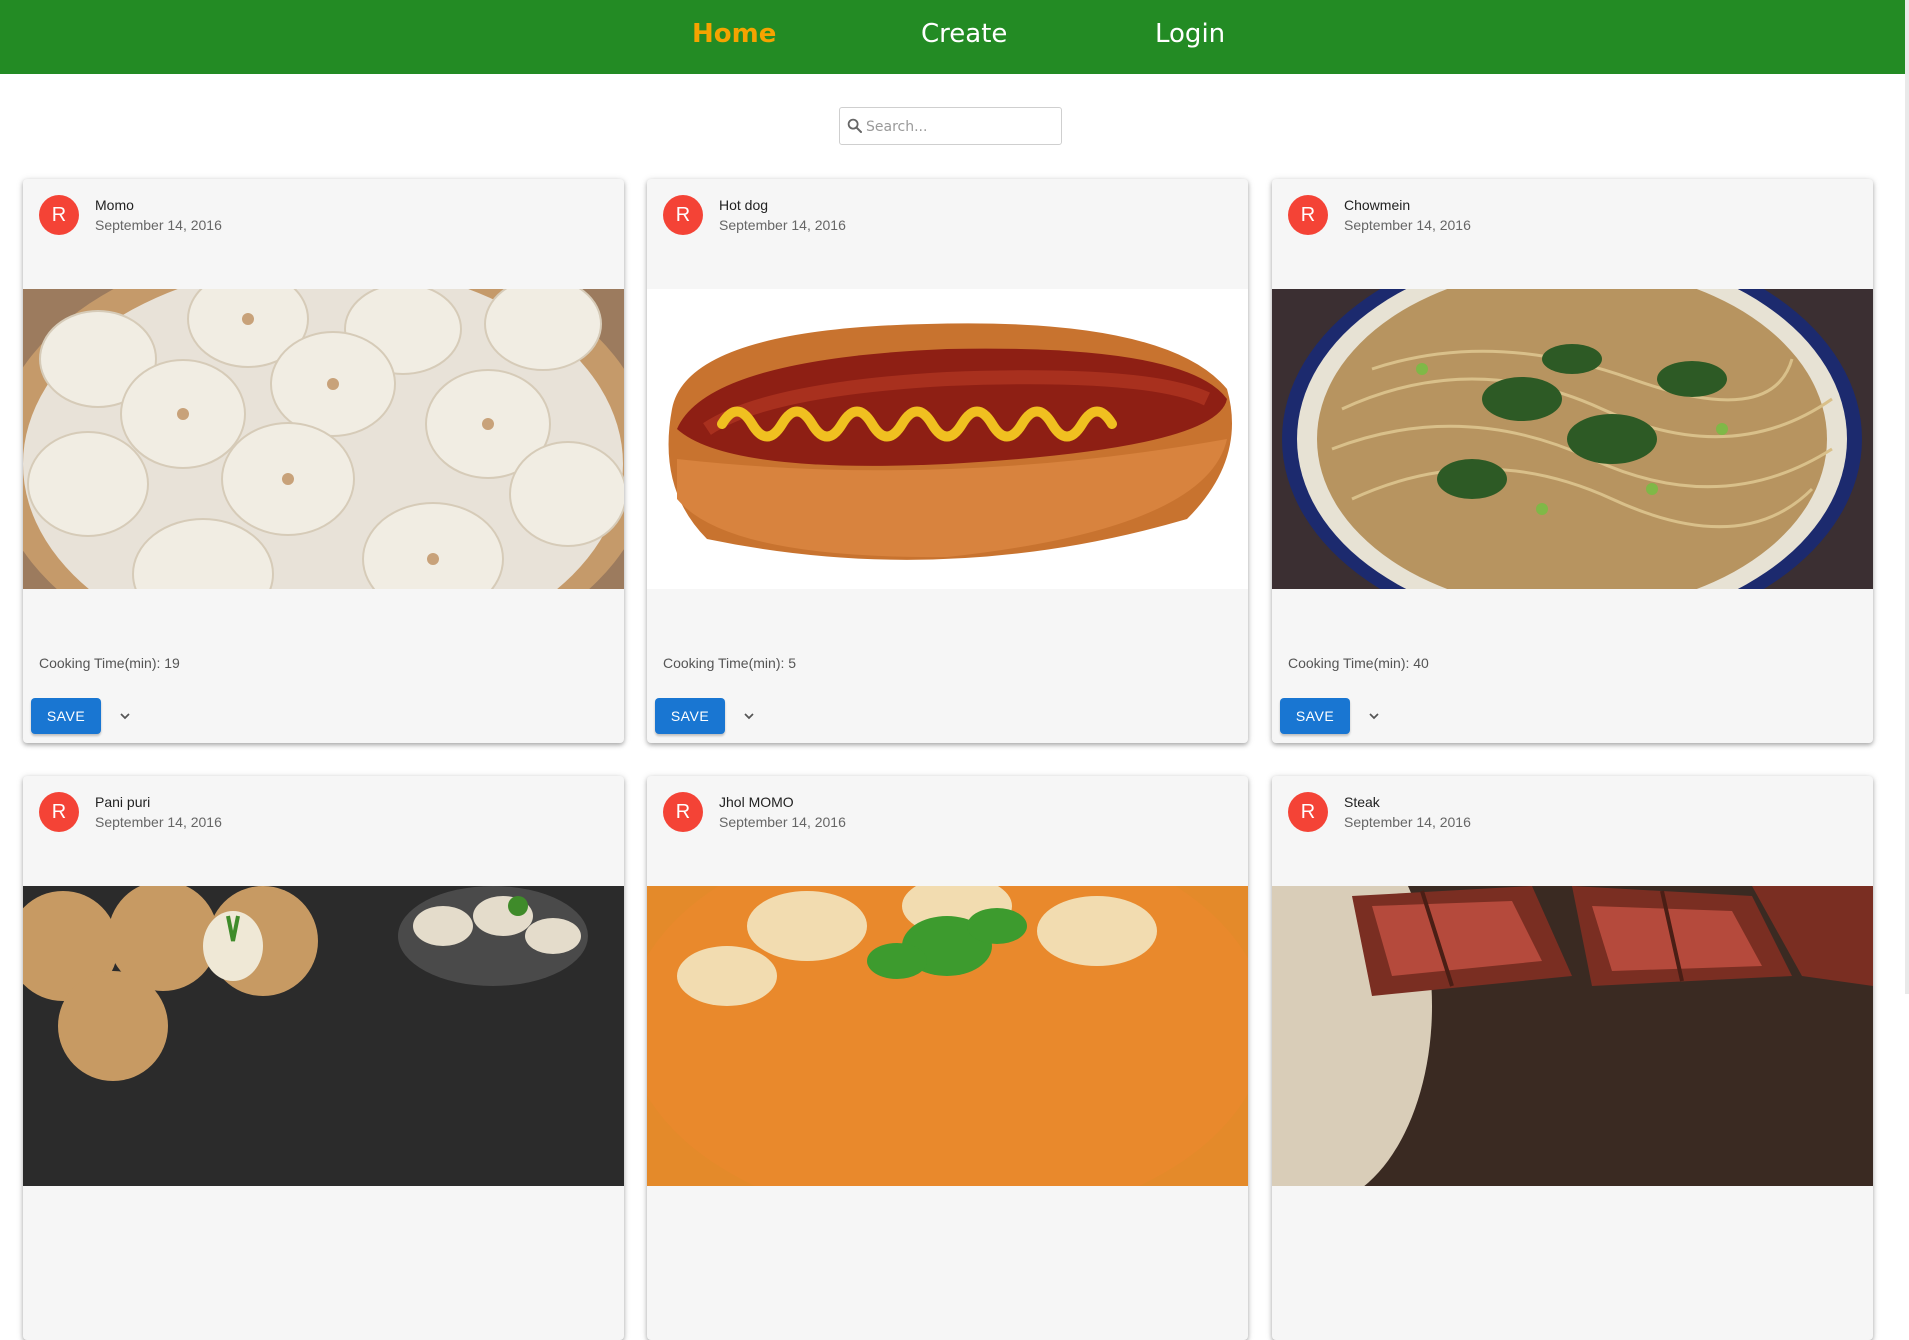  What do you see at coordinates (1362, 802) in the screenshot?
I see `card-title: Steak` at bounding box center [1362, 802].